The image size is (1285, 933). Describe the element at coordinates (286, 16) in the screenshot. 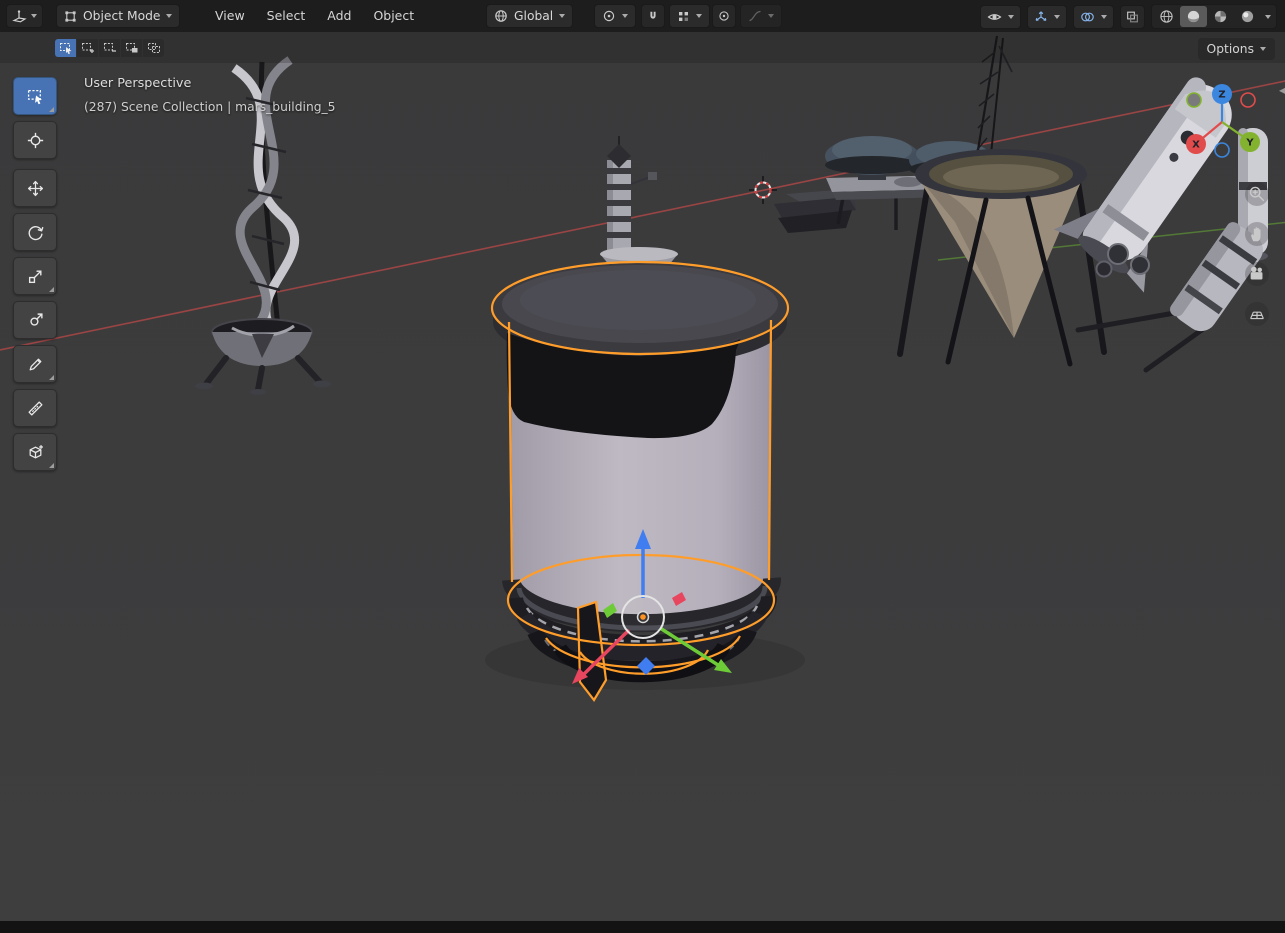

I see `menu-select: Select` at that location.